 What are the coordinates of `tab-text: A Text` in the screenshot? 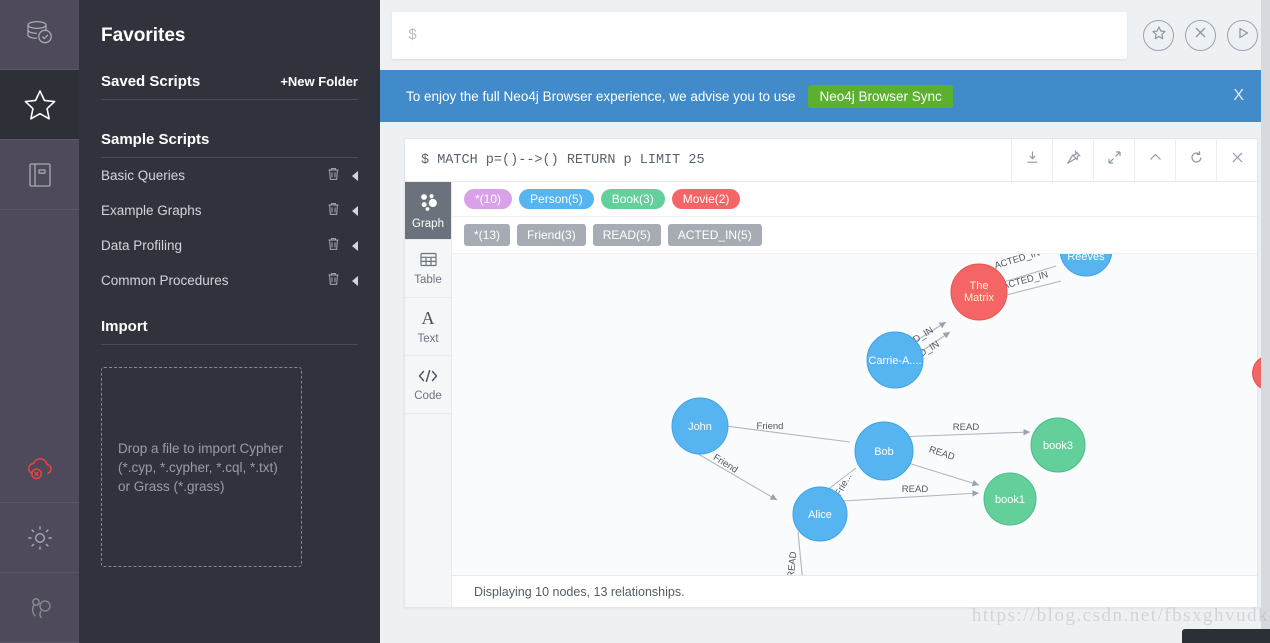 It's located at (428, 327).